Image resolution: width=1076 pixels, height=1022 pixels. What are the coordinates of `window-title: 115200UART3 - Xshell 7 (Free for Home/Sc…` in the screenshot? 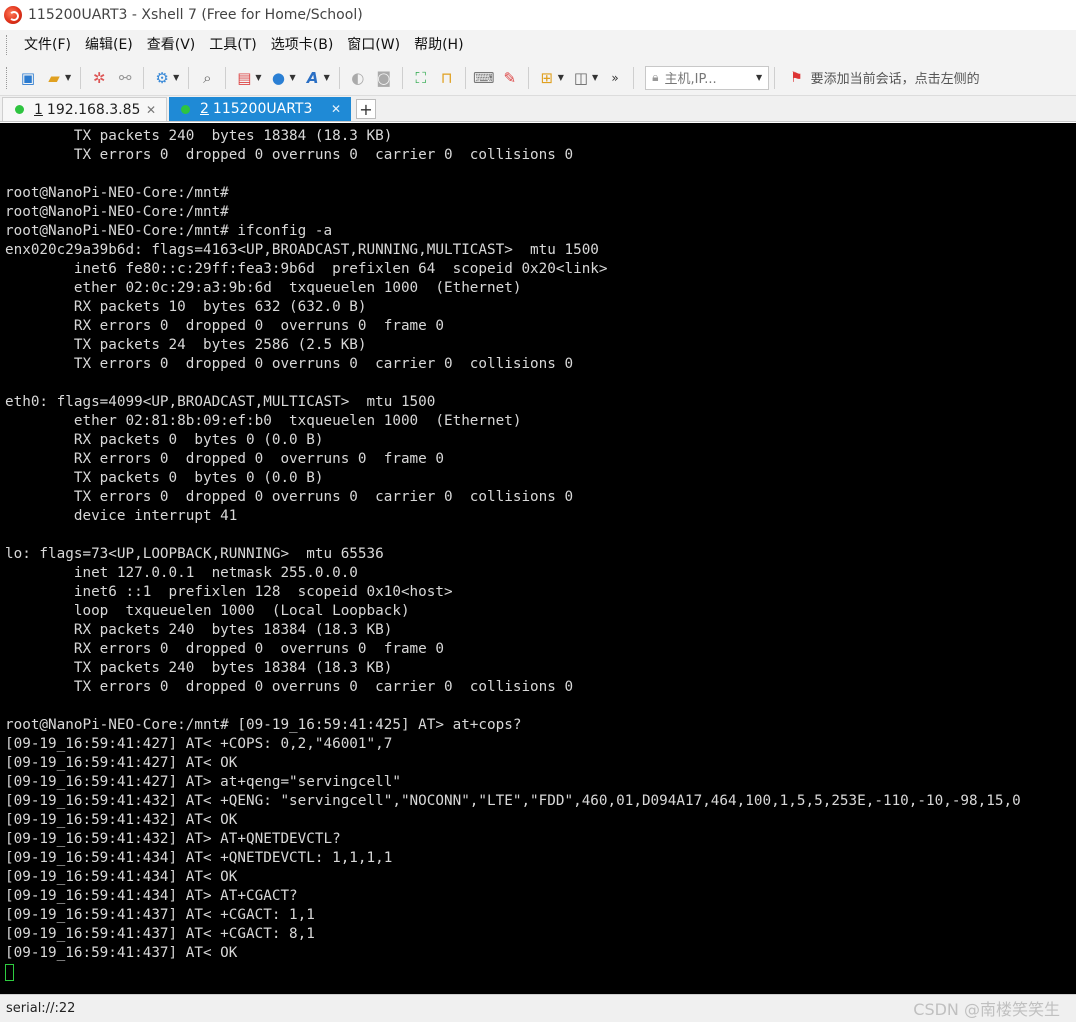 It's located at (195, 15).